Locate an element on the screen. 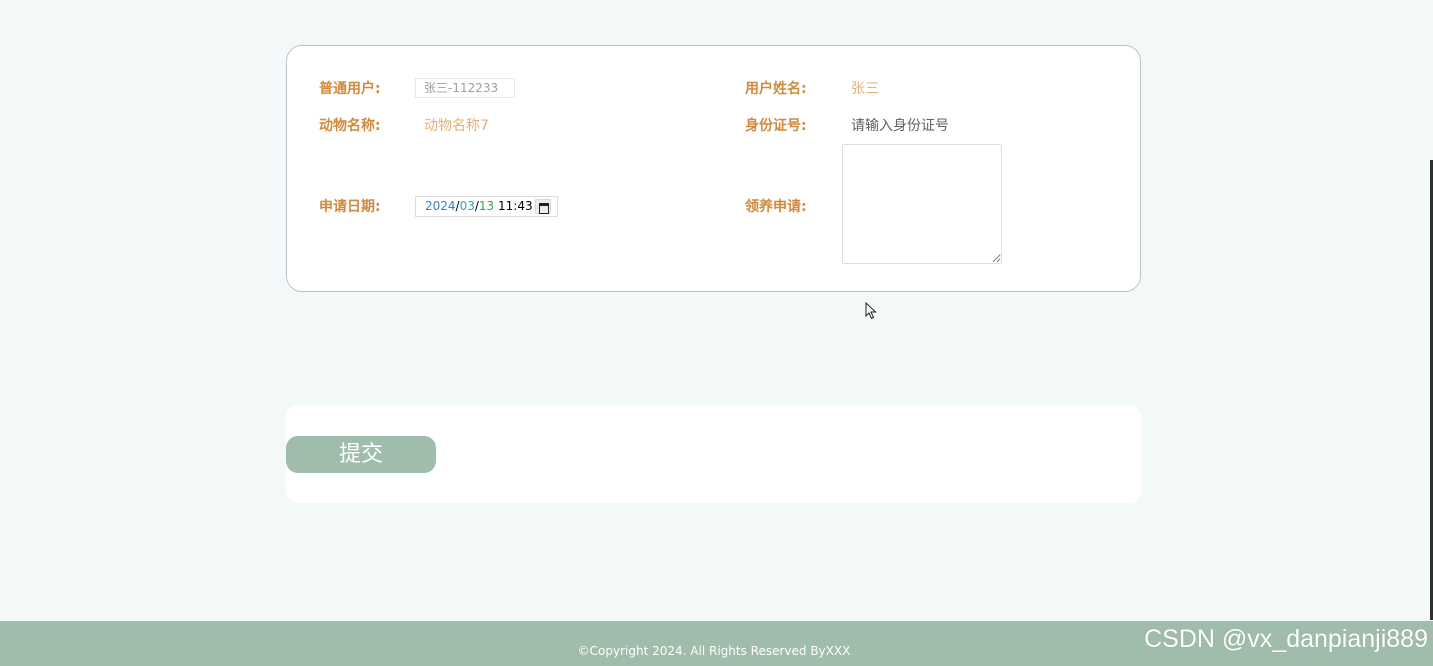 The height and width of the screenshot is (666, 1433). date-year: 2024 is located at coordinates (440, 206).